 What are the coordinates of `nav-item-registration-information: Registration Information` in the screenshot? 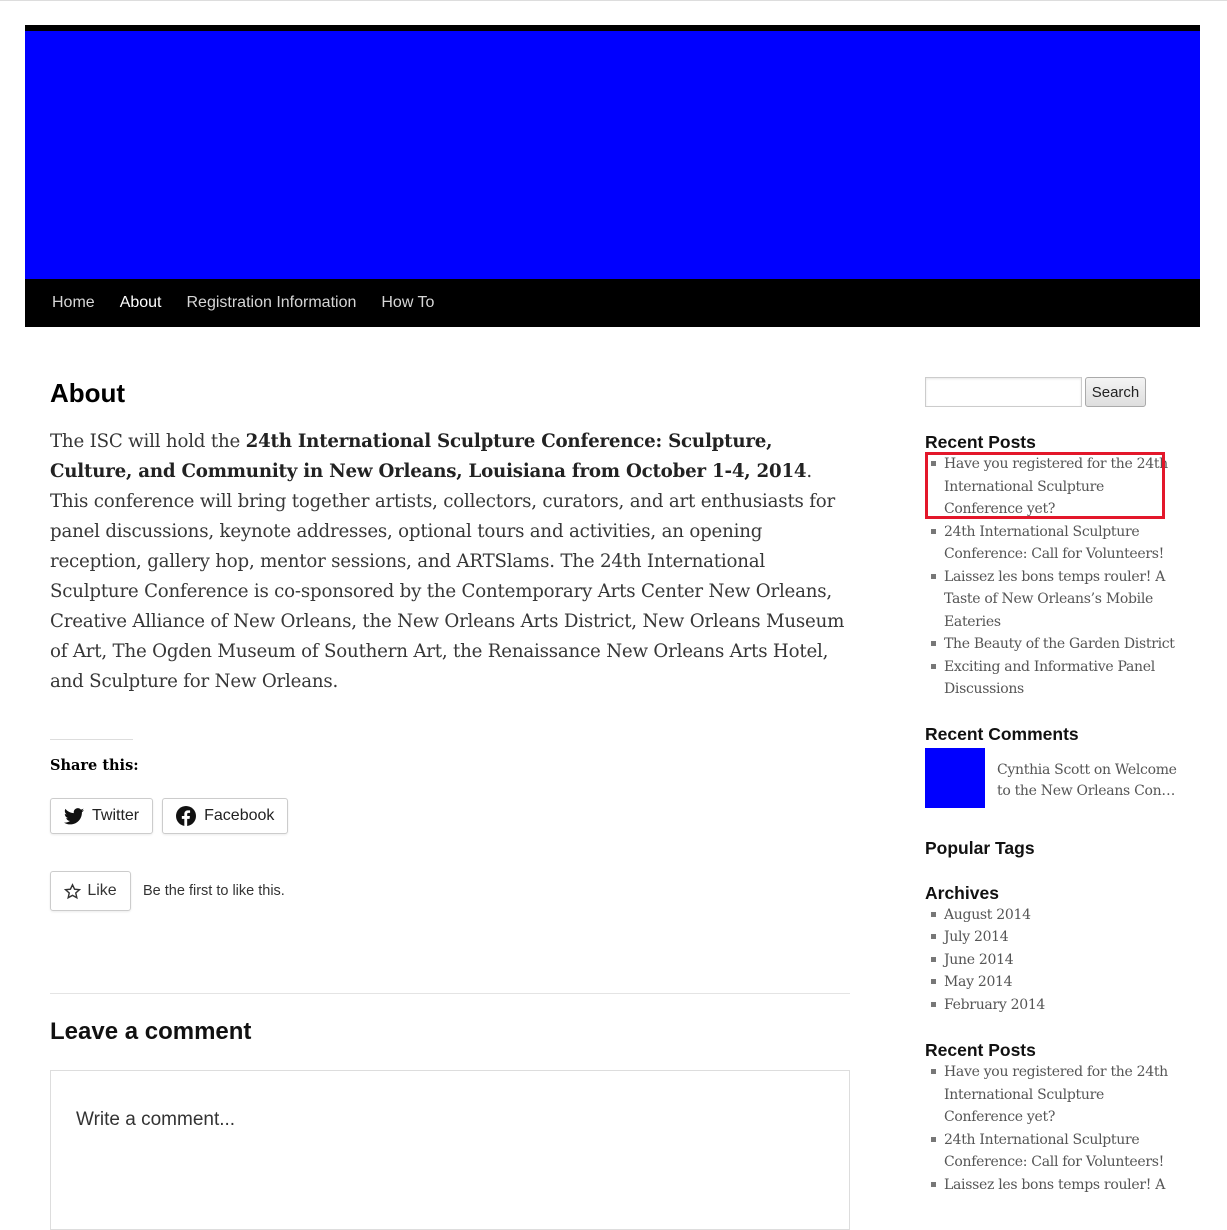 It's located at (272, 303).